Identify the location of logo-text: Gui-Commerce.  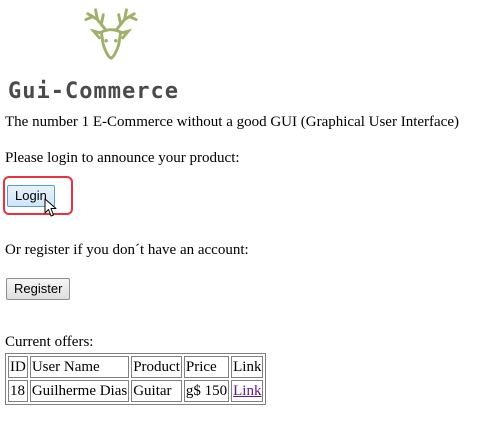
(93, 91).